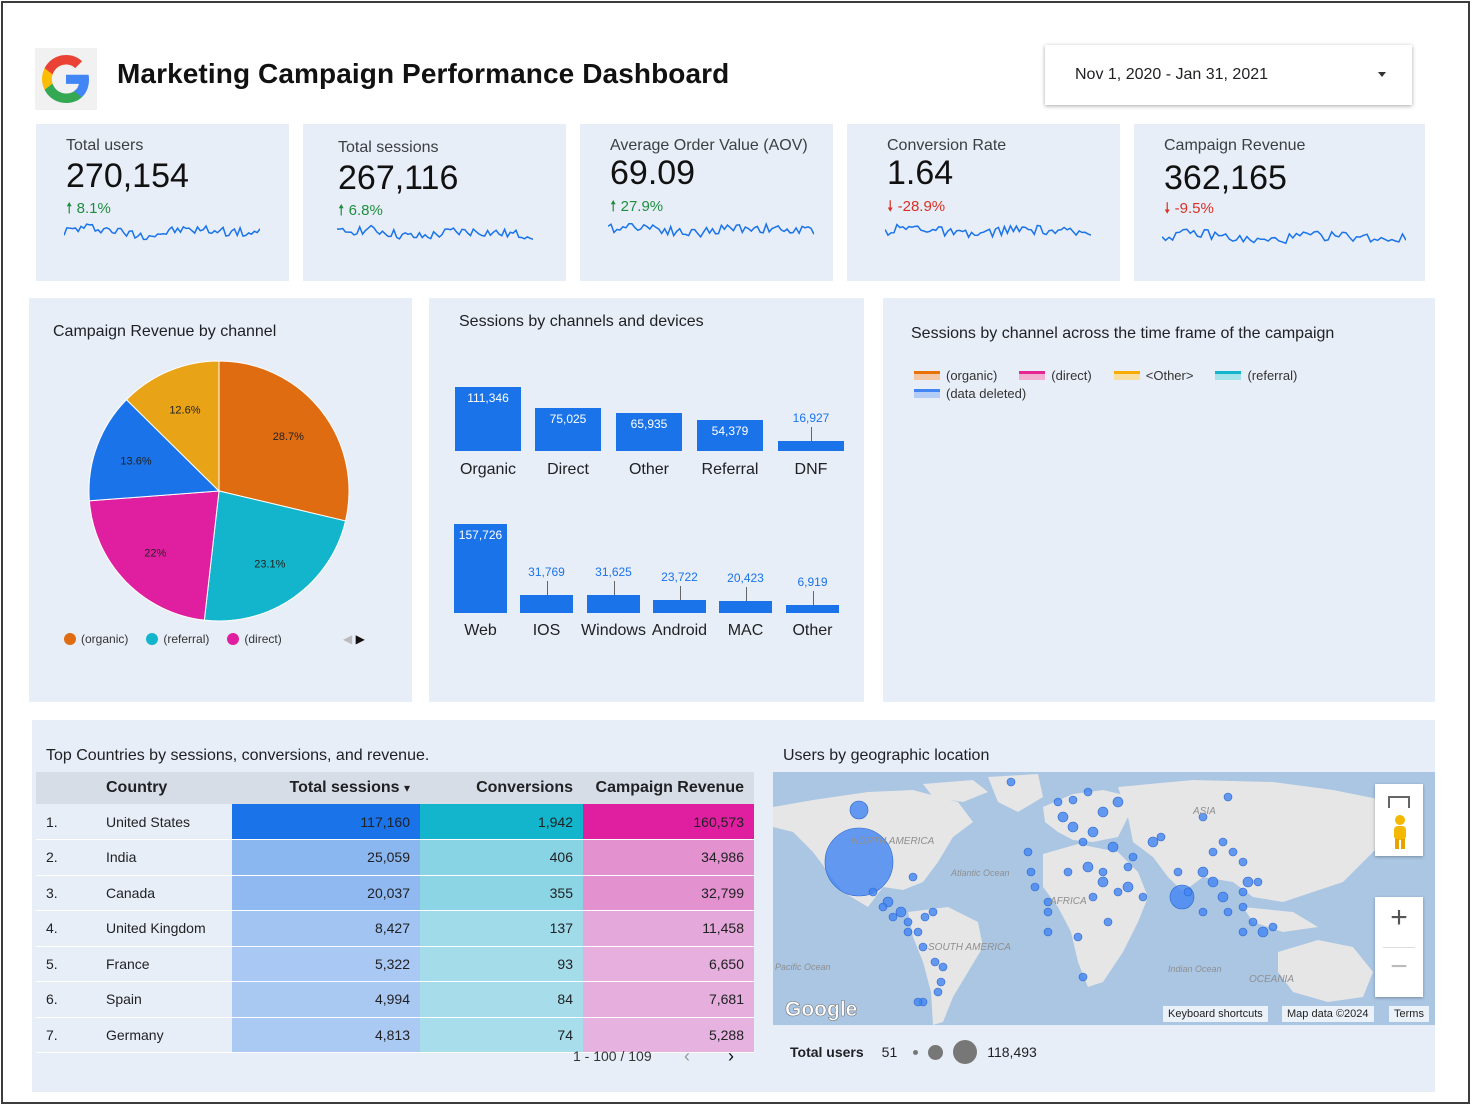  I want to click on sessions-cell: 8,427, so click(326, 928).